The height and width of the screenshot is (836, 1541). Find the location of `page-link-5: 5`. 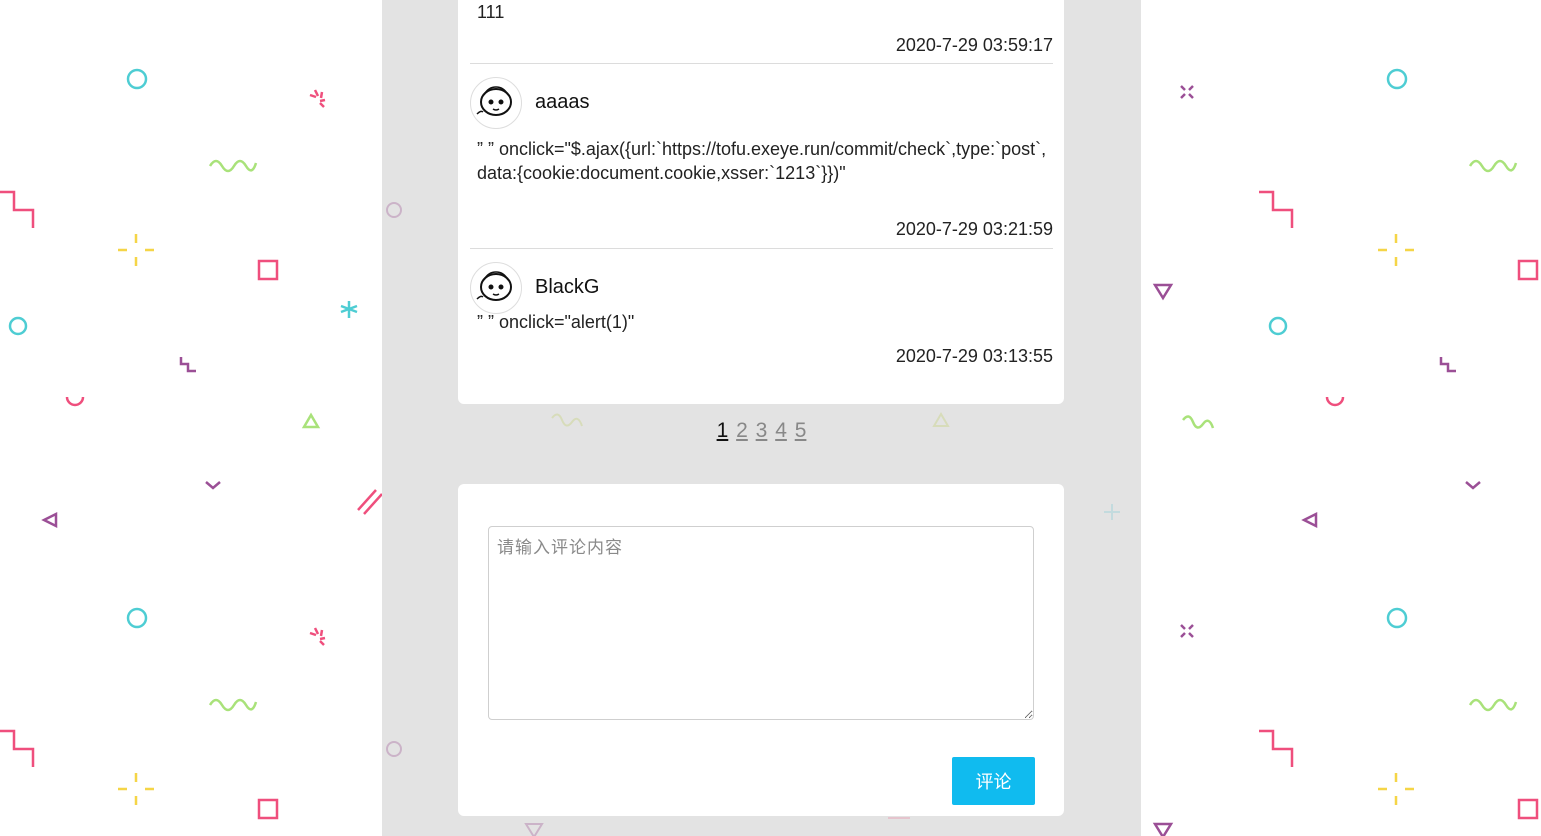

page-link-5: 5 is located at coordinates (801, 430).